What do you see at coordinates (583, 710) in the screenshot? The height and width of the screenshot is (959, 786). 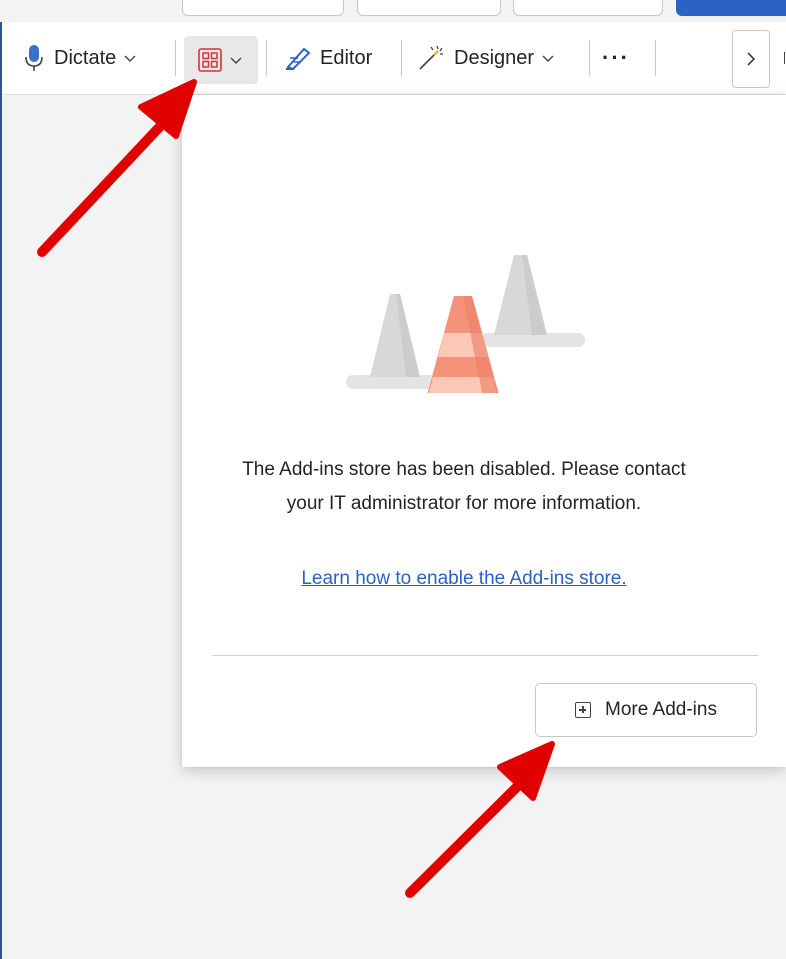 I see `add-box-icon` at bounding box center [583, 710].